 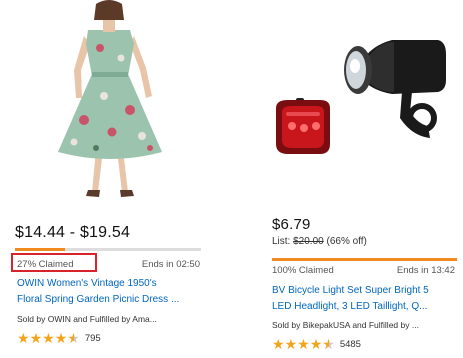 I want to click on star-rating: ★ ★ ★ ★ ★ 5485, so click(x=316, y=344).